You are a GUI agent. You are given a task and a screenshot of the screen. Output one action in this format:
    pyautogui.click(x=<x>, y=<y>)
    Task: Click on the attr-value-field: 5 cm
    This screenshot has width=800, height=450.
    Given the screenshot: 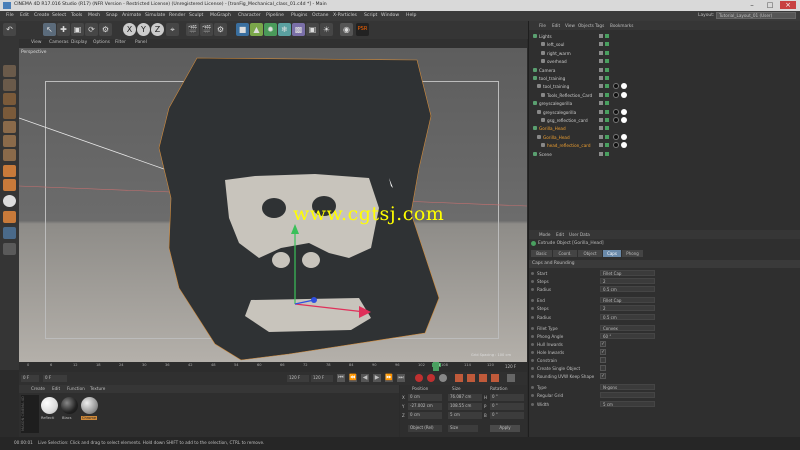 What is the action you would take?
    pyautogui.click(x=627, y=403)
    